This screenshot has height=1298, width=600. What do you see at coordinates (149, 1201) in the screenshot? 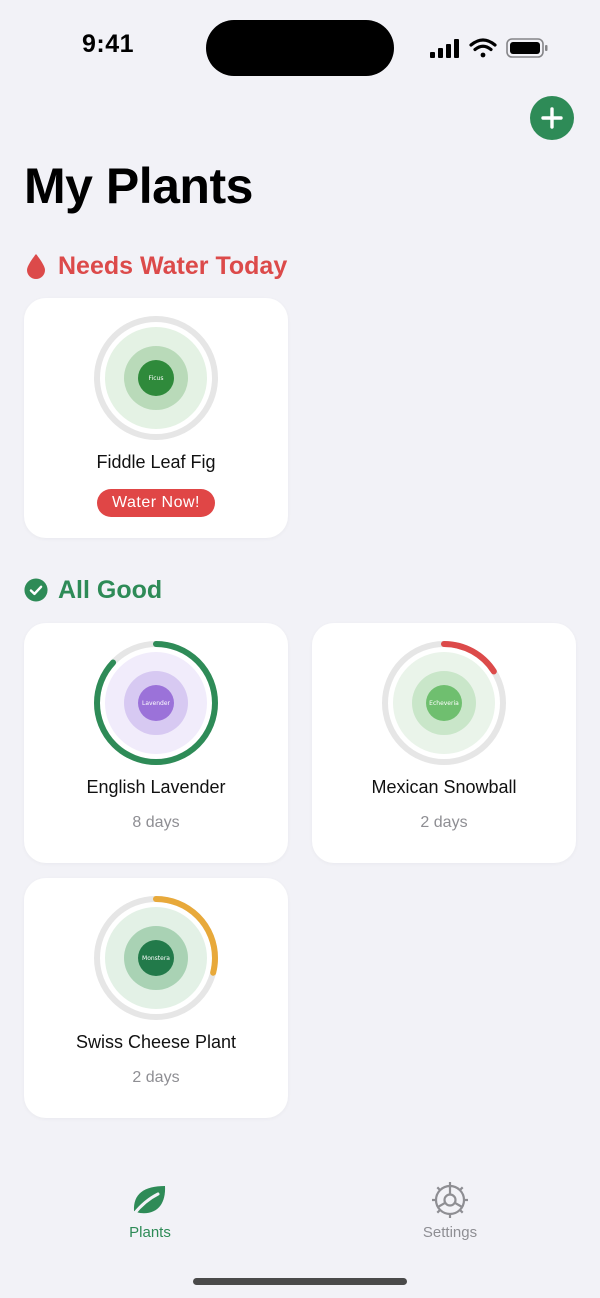
I see `leaf-icon` at bounding box center [149, 1201].